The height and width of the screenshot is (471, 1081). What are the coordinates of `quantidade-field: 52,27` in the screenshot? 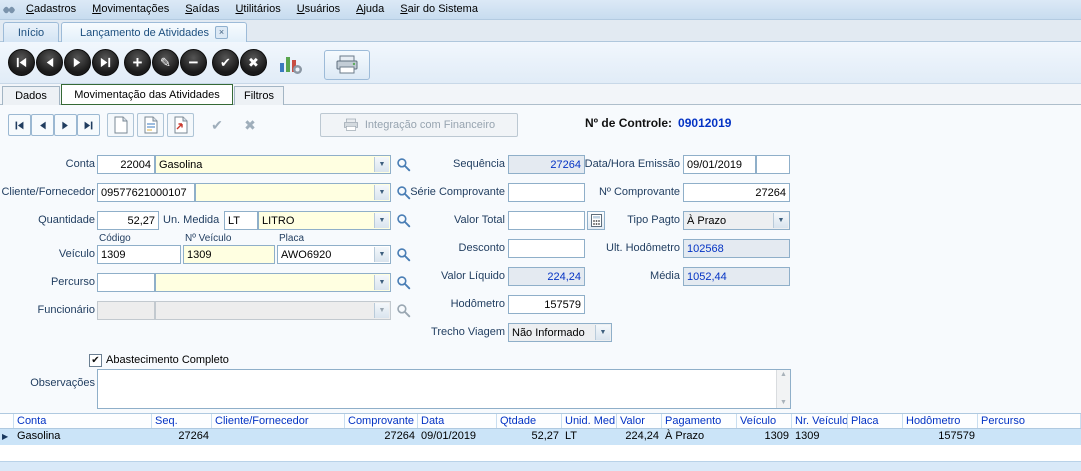 It's located at (128, 220).